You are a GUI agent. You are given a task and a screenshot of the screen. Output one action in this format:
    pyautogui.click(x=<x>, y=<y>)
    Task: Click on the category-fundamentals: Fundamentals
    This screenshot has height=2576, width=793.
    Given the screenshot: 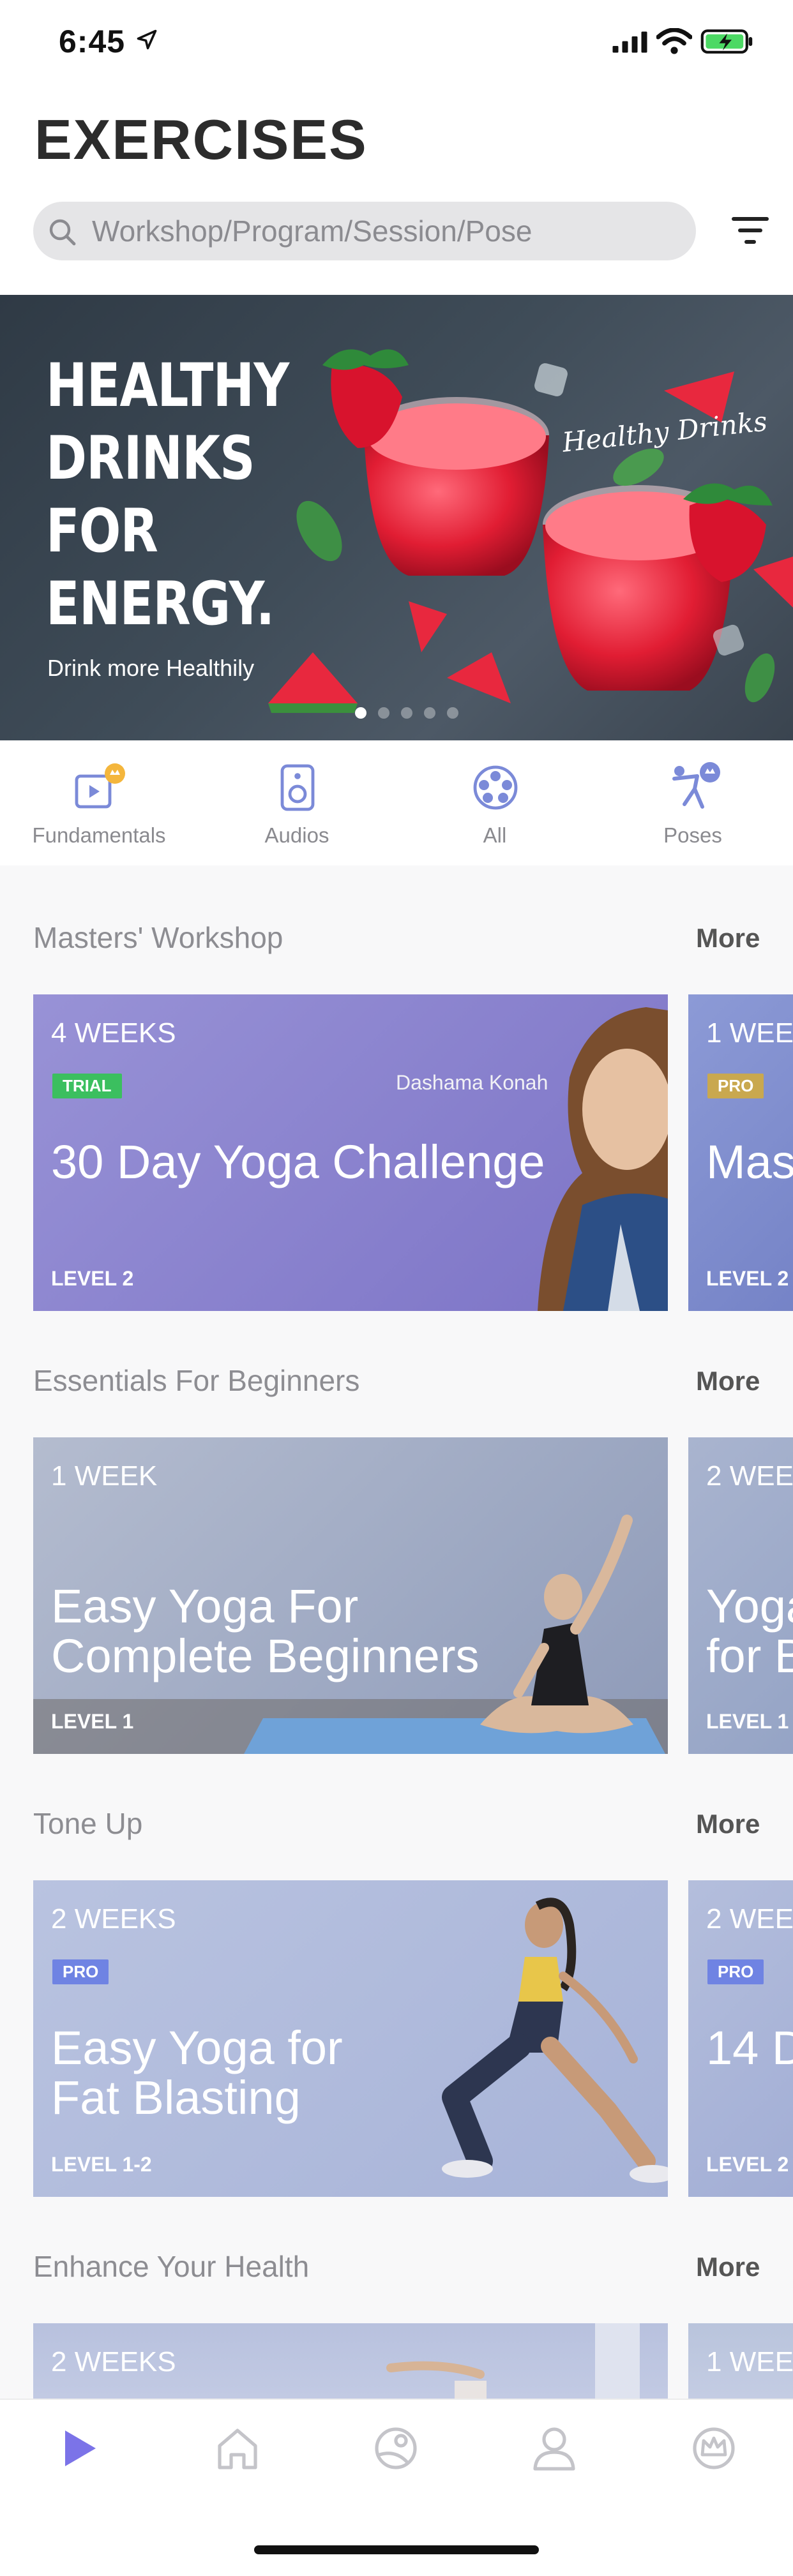 What is the action you would take?
    pyautogui.click(x=99, y=802)
    